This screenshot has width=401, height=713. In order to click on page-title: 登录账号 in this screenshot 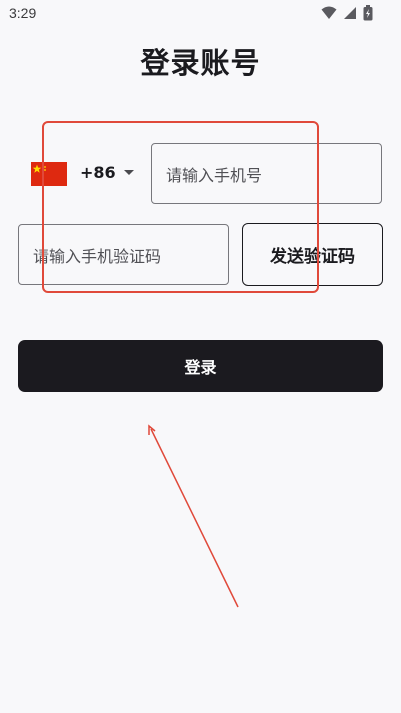, I will do `click(200, 63)`.